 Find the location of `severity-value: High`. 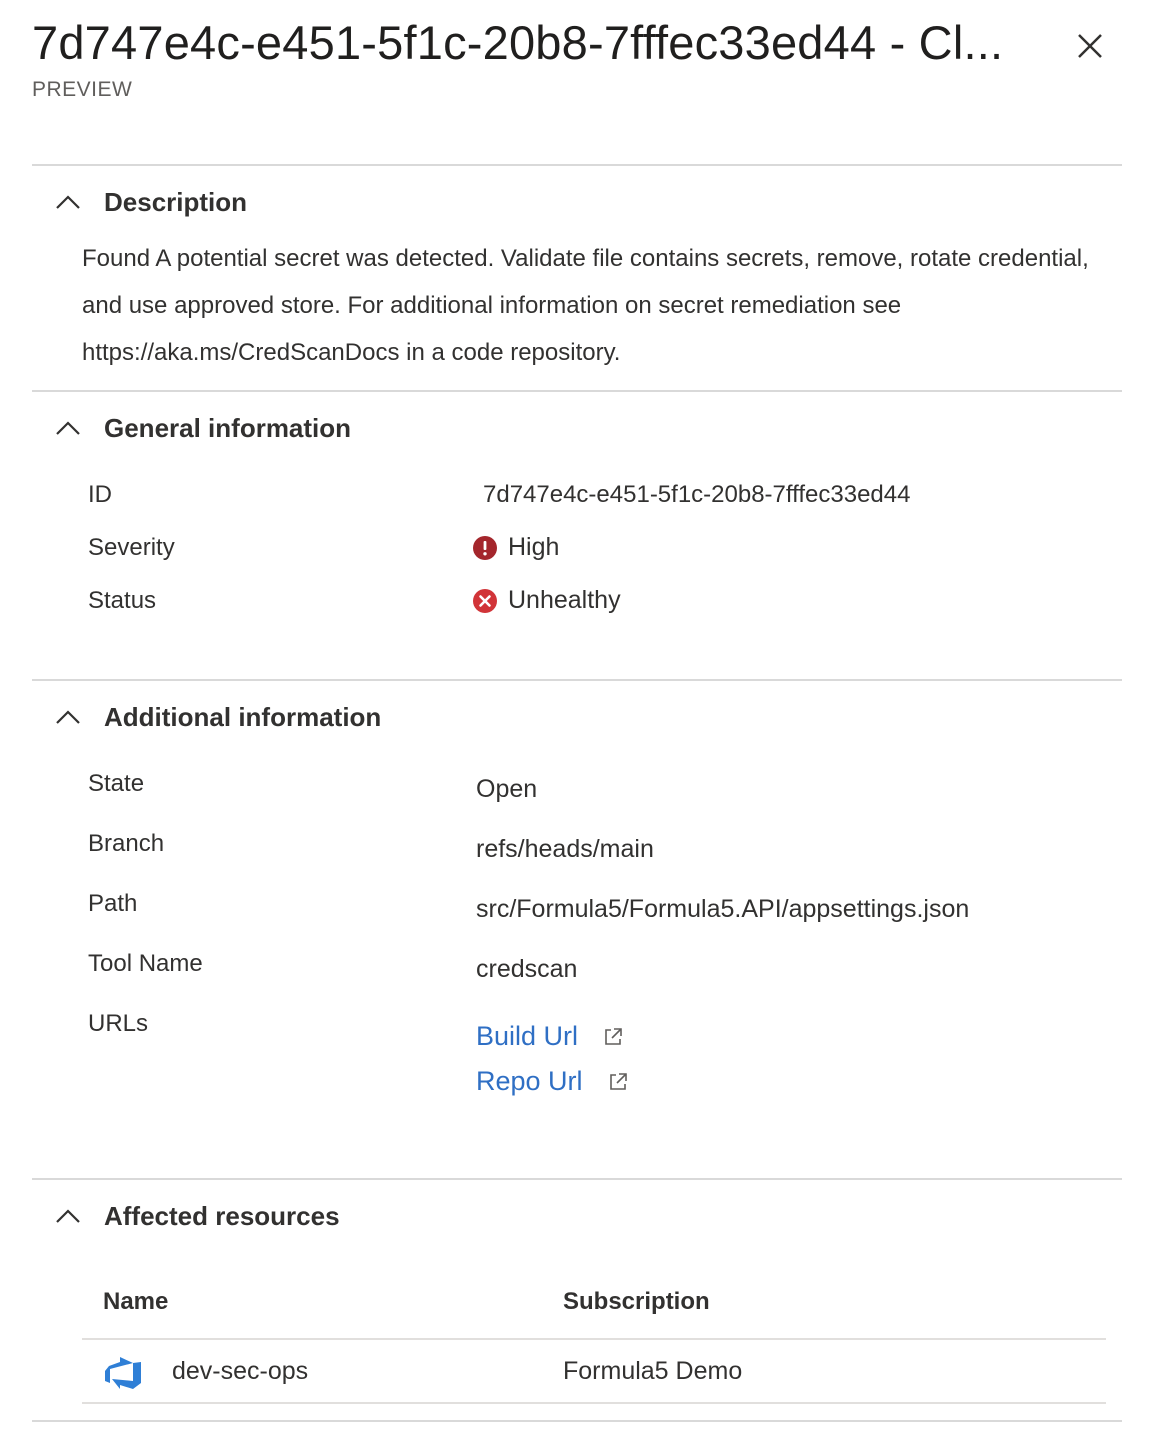

severity-value: High is located at coordinates (534, 547).